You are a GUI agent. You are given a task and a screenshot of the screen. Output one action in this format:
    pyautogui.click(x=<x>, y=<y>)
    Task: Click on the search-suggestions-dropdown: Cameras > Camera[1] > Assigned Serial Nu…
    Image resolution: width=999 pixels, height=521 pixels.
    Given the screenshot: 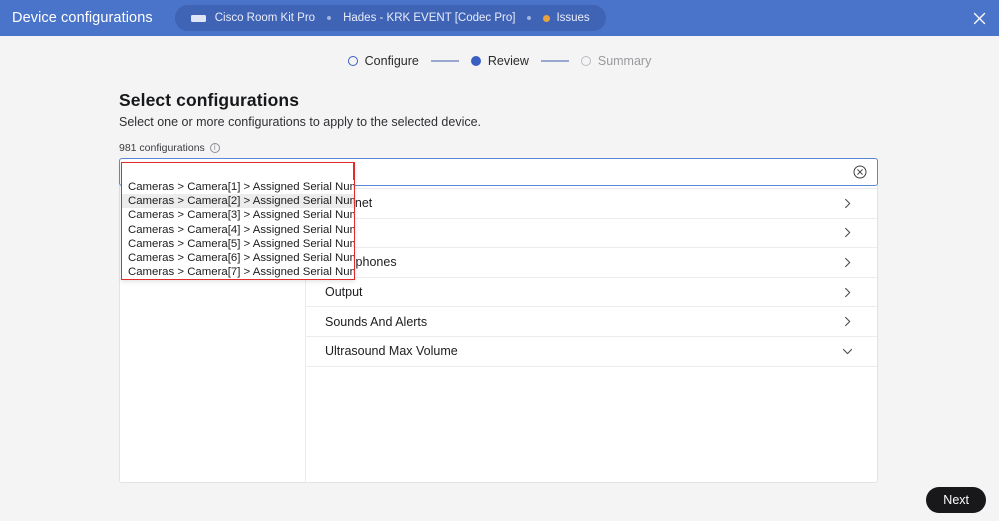 What is the action you would take?
    pyautogui.click(x=238, y=221)
    